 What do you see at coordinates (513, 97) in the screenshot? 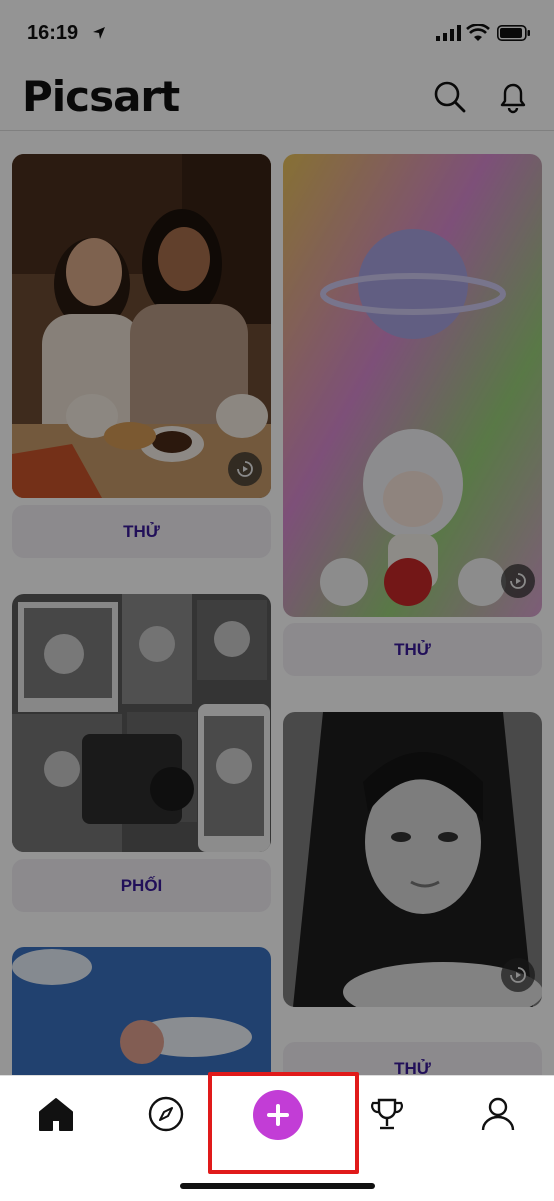
I see `bell-icon` at bounding box center [513, 97].